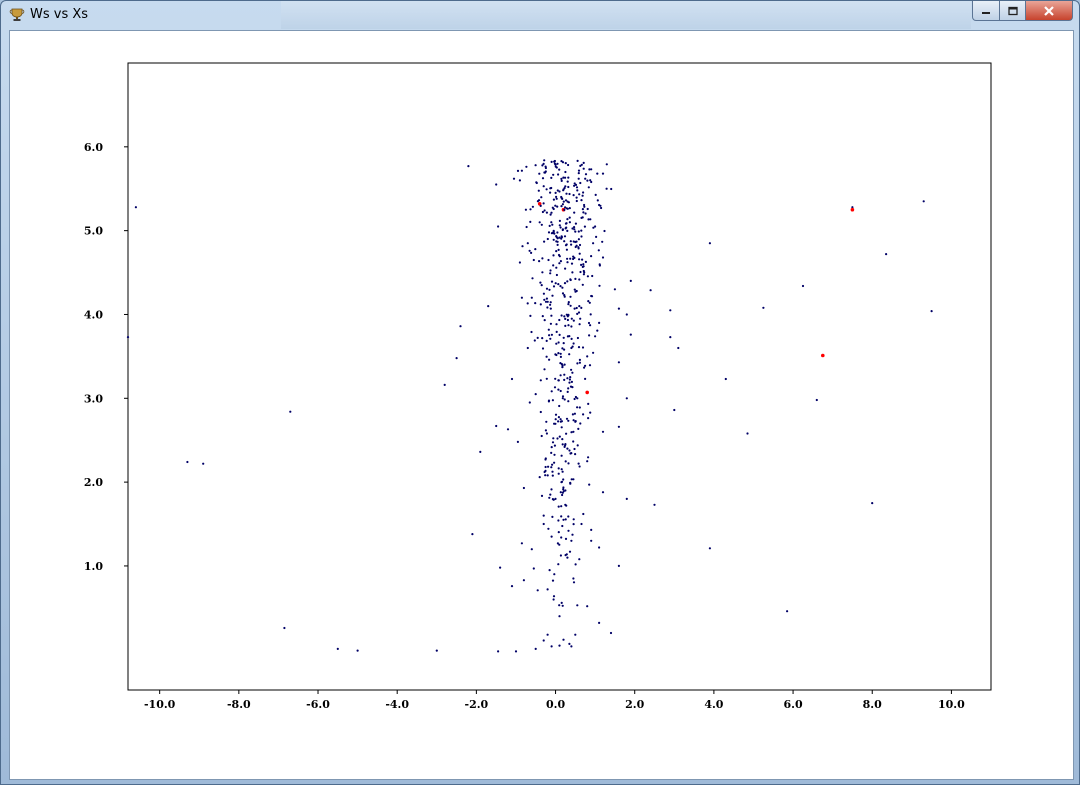 This screenshot has width=1080, height=785. What do you see at coordinates (1012, 11) in the screenshot?
I see `maximize-button` at bounding box center [1012, 11].